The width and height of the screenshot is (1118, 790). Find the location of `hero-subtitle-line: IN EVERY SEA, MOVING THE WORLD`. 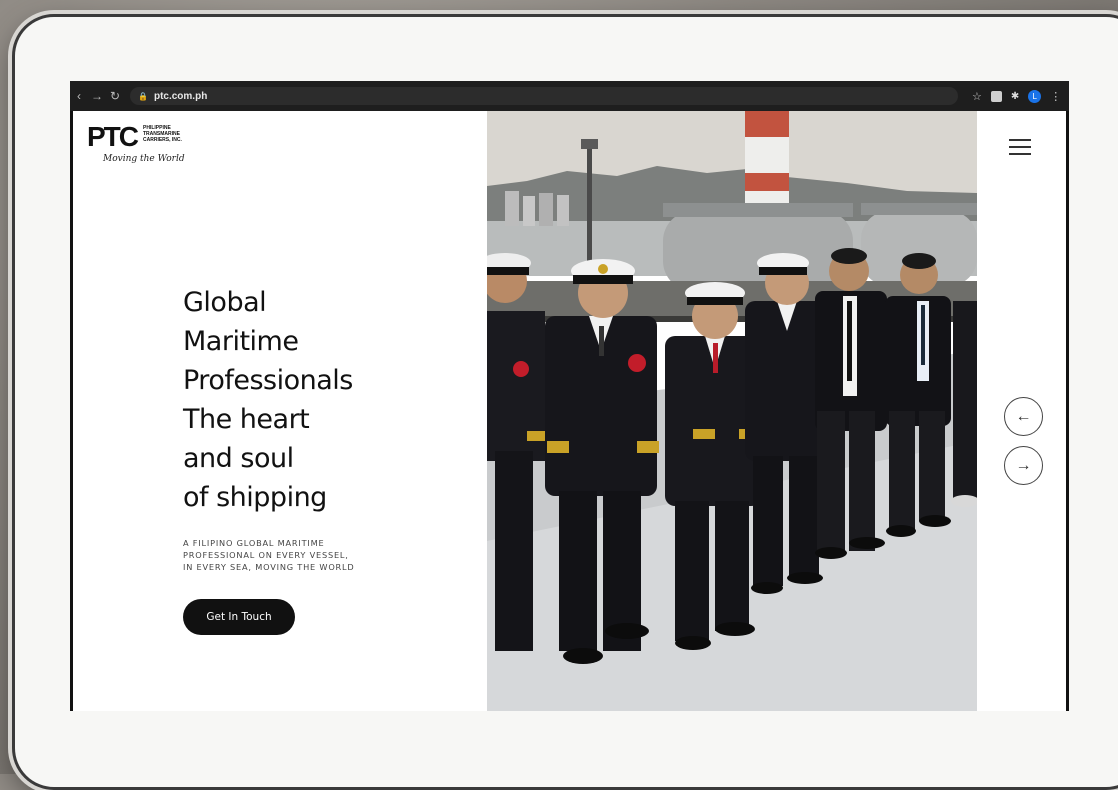

hero-subtitle-line: IN EVERY SEA, MOVING THE WORLD is located at coordinates (269, 567).